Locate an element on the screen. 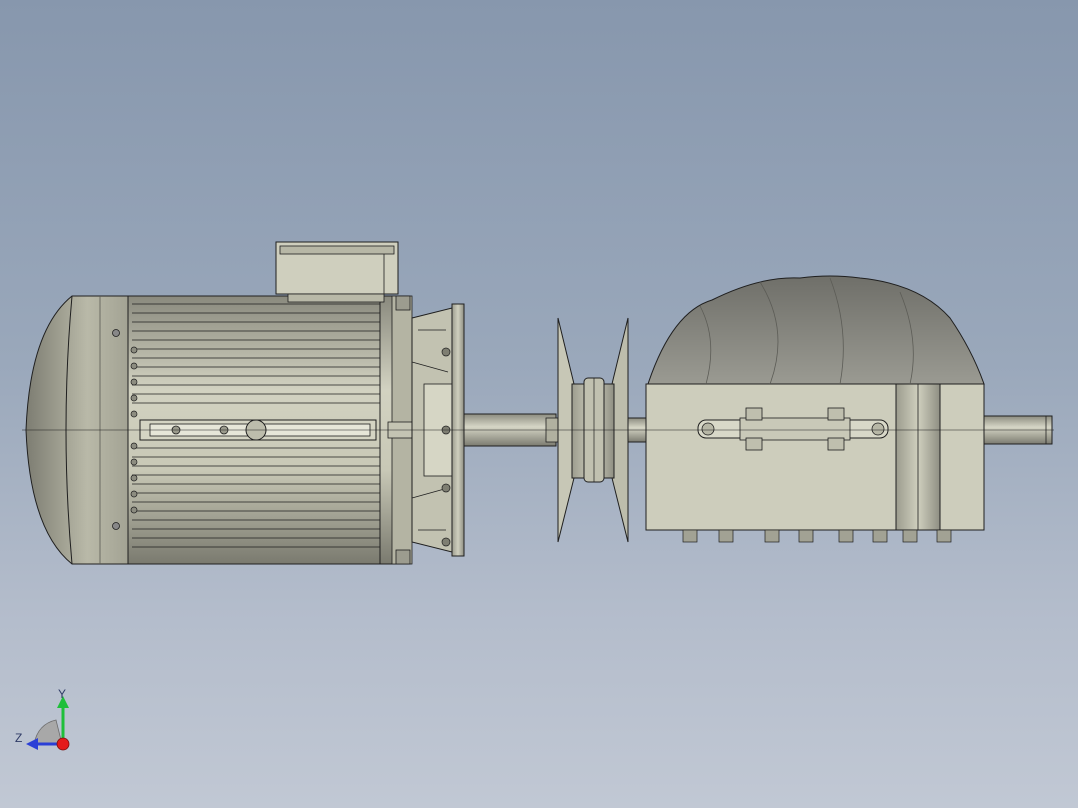 The width and height of the screenshot is (1078, 808). coordinate-triad: Y Z is located at coordinates (44, 719).